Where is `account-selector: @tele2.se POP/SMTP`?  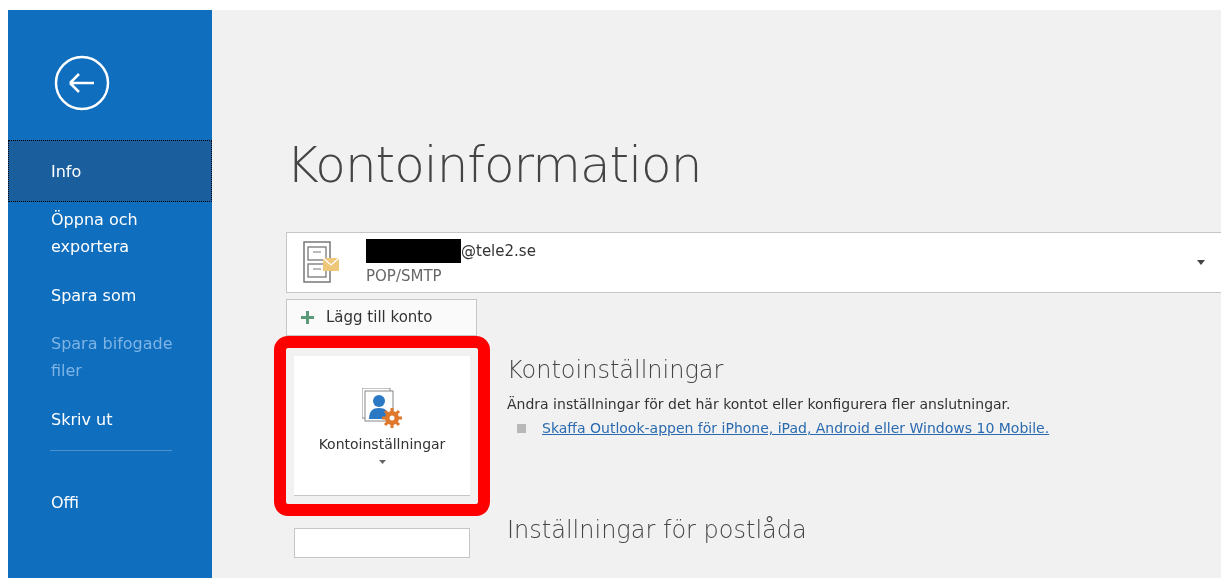 account-selector: @tele2.se POP/SMTP is located at coordinates (753, 262).